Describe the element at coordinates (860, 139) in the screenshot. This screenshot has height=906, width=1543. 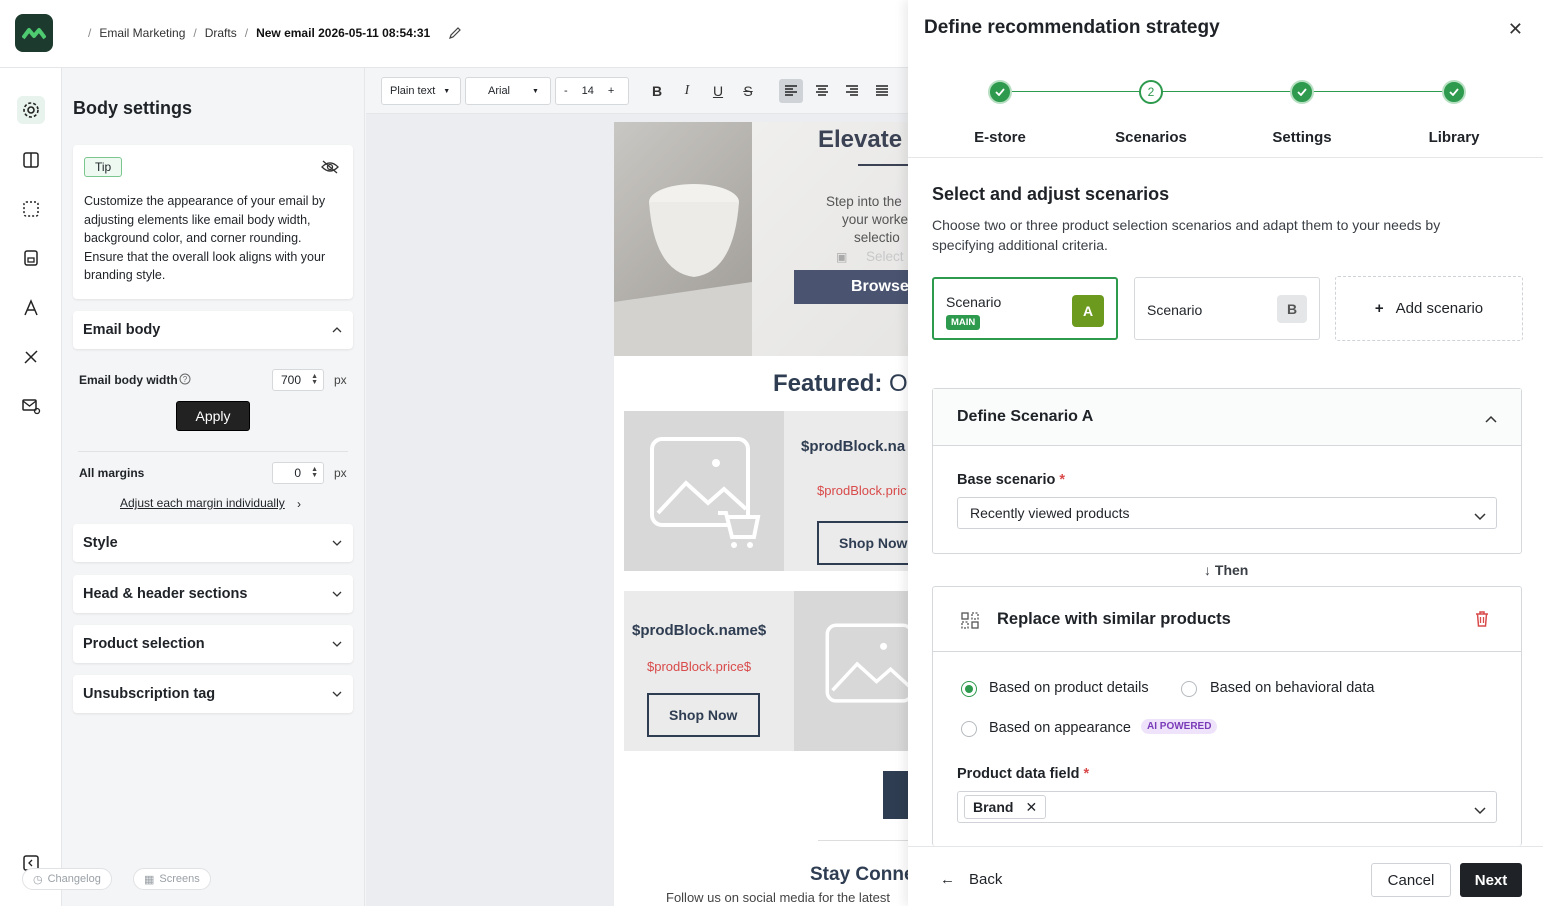
I see `hero-title: Elevate` at that location.